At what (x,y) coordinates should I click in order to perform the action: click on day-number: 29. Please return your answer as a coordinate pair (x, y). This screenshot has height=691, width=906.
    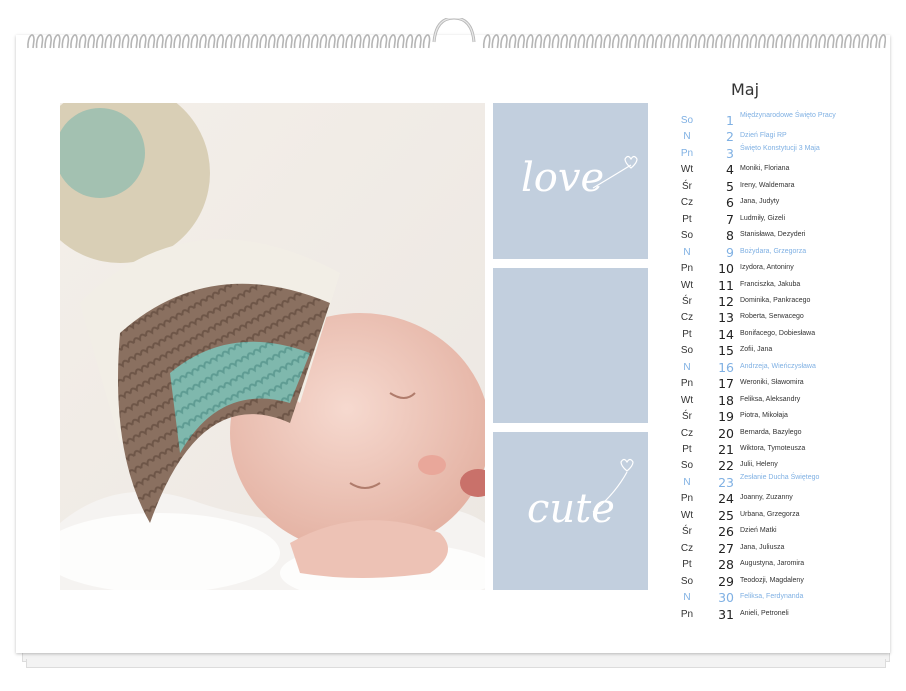
    Looking at the image, I should click on (726, 581).